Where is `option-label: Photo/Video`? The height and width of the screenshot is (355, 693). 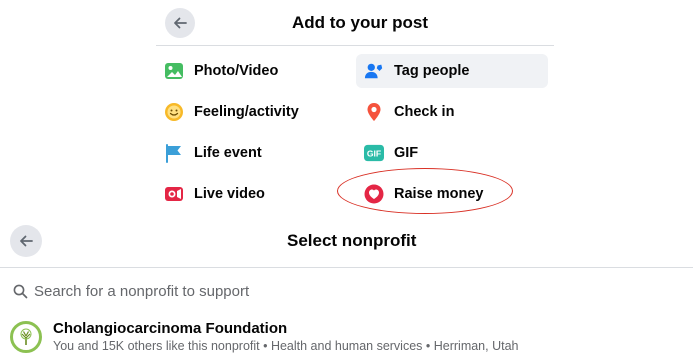 option-label: Photo/Video is located at coordinates (236, 71).